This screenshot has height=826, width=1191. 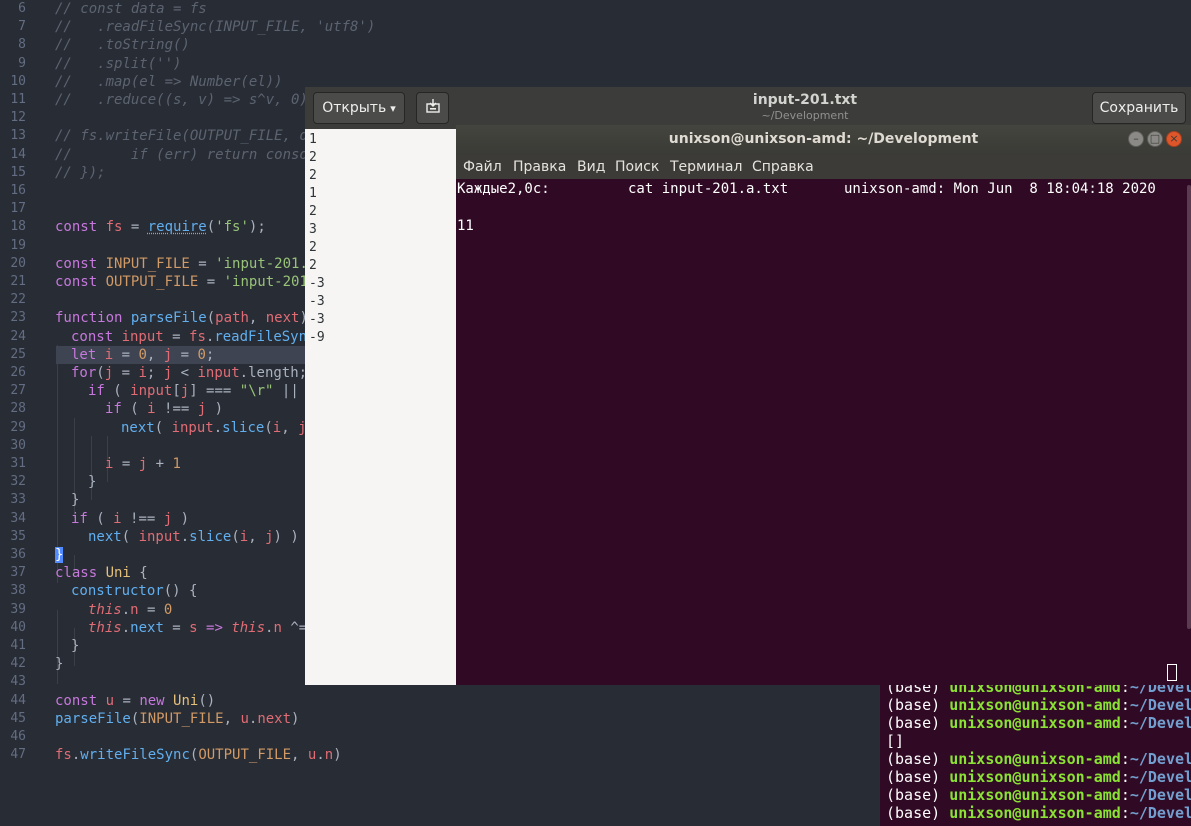 What do you see at coordinates (18, 263) in the screenshot?
I see `line-number: 20` at bounding box center [18, 263].